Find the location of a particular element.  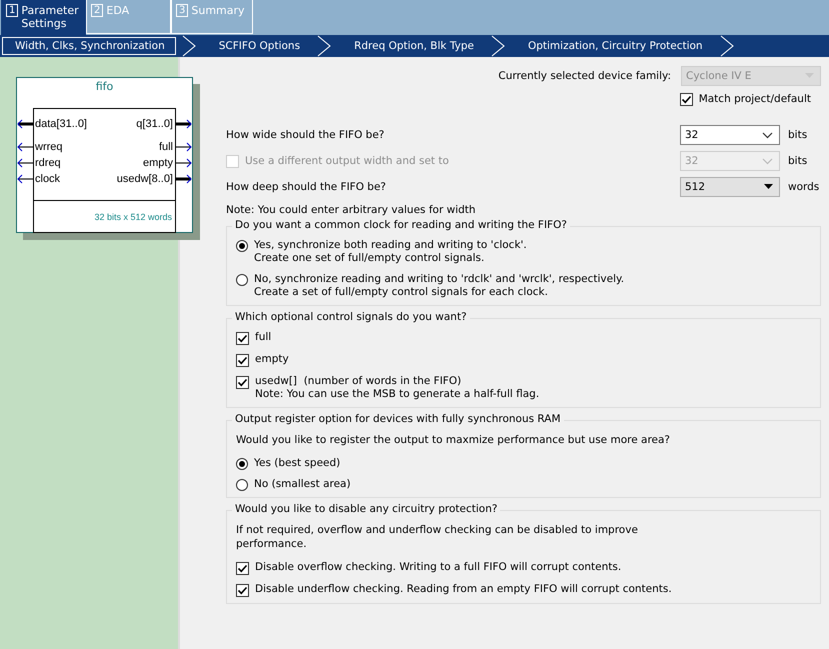

symbol-title: fifo is located at coordinates (104, 87).